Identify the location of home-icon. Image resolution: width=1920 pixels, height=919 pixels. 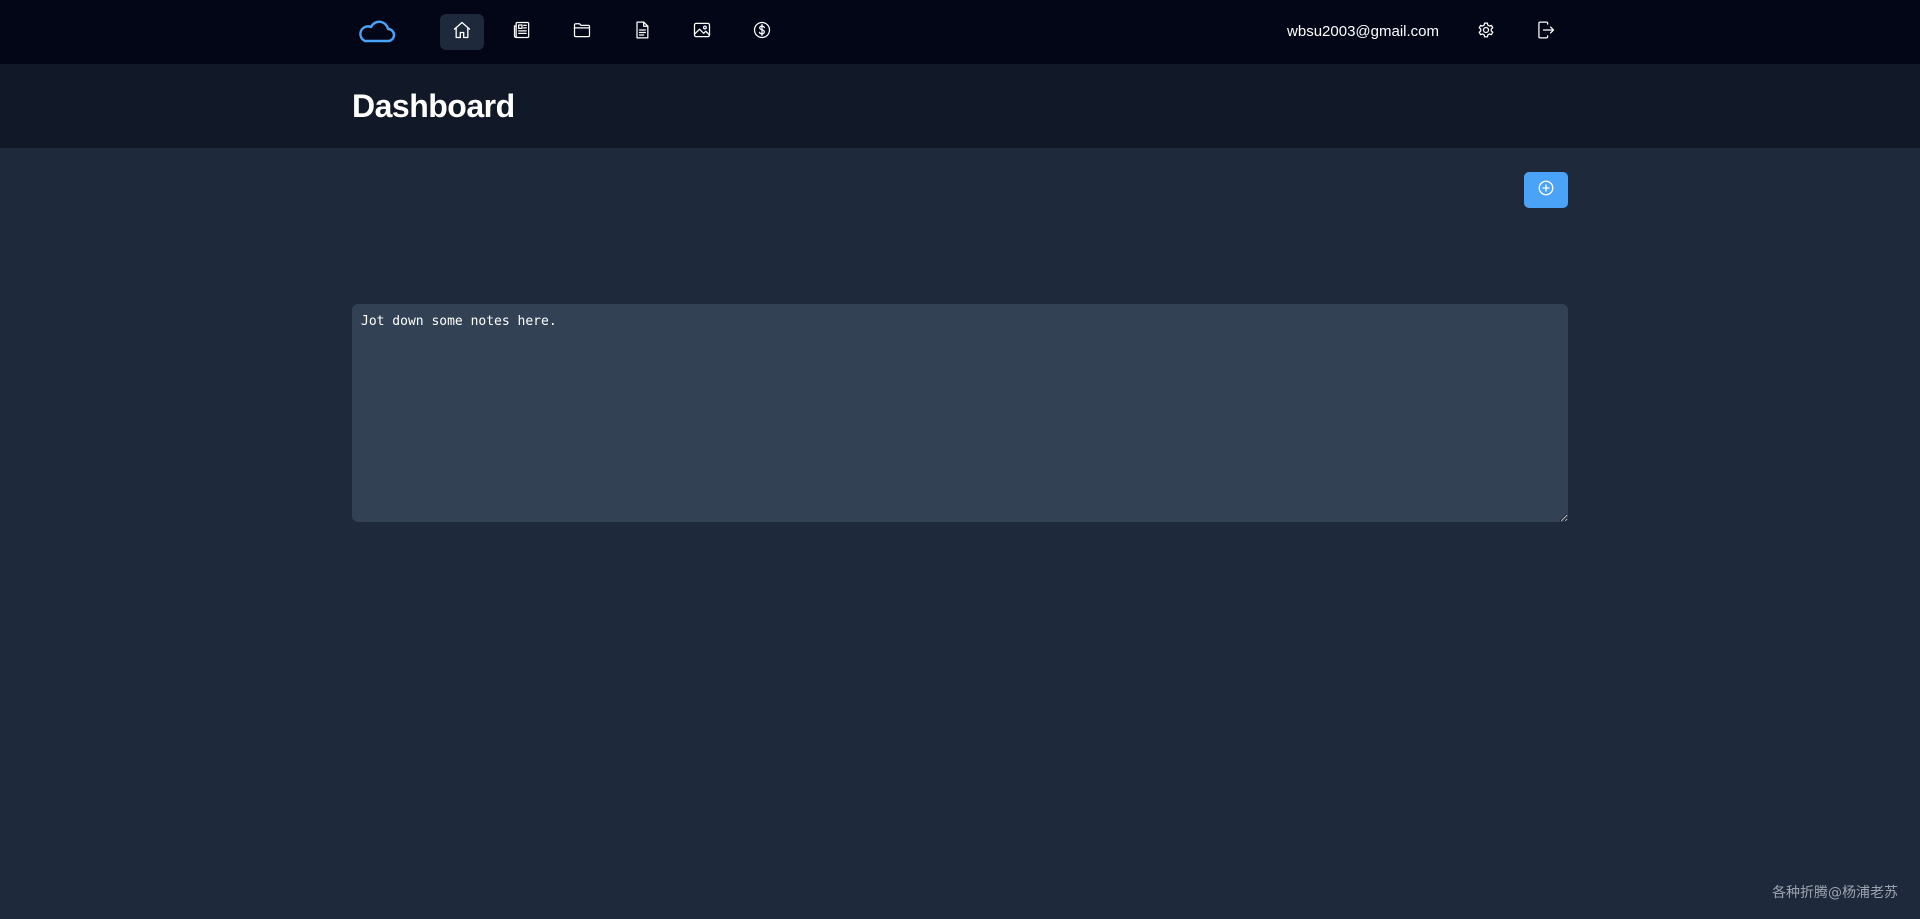
(462, 32).